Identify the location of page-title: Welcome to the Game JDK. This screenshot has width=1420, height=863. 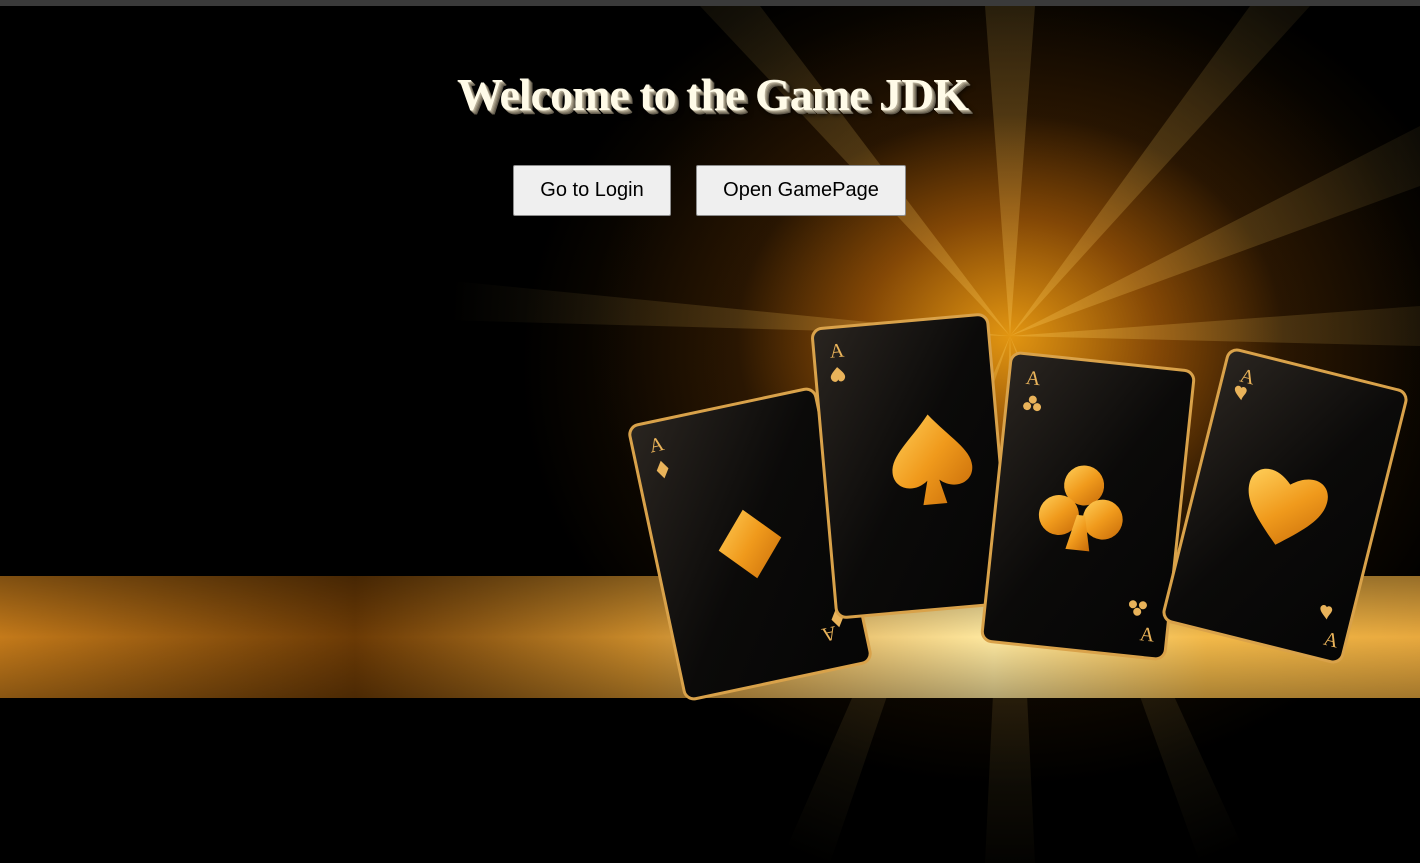
(713, 94).